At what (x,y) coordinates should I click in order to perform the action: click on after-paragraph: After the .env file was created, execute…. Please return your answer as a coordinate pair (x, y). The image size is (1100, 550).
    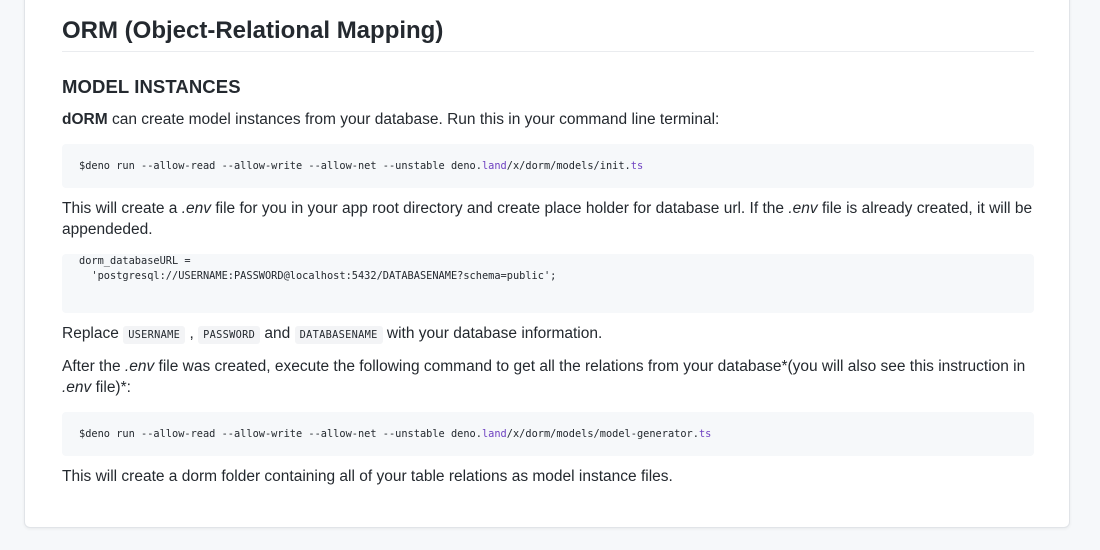
    Looking at the image, I should click on (548, 377).